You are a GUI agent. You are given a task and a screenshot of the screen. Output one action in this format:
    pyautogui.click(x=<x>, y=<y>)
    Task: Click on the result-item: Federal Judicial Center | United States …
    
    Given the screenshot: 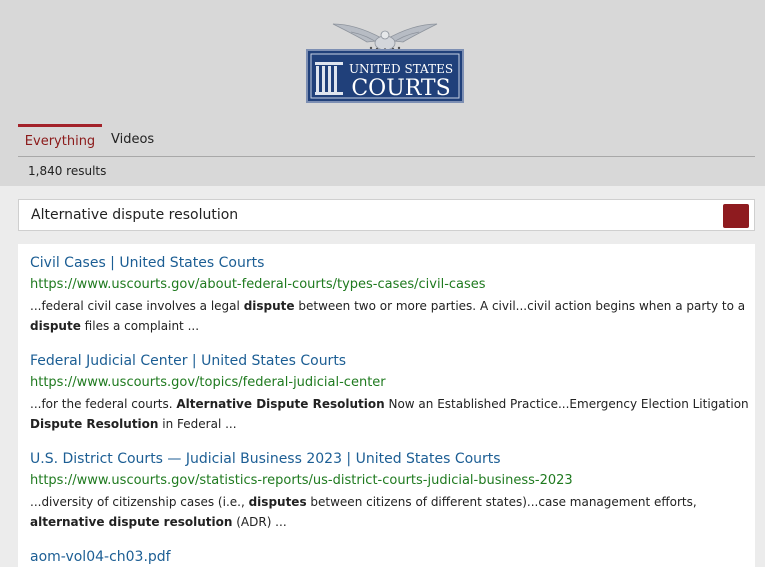 What is the action you would take?
    pyautogui.click(x=390, y=393)
    